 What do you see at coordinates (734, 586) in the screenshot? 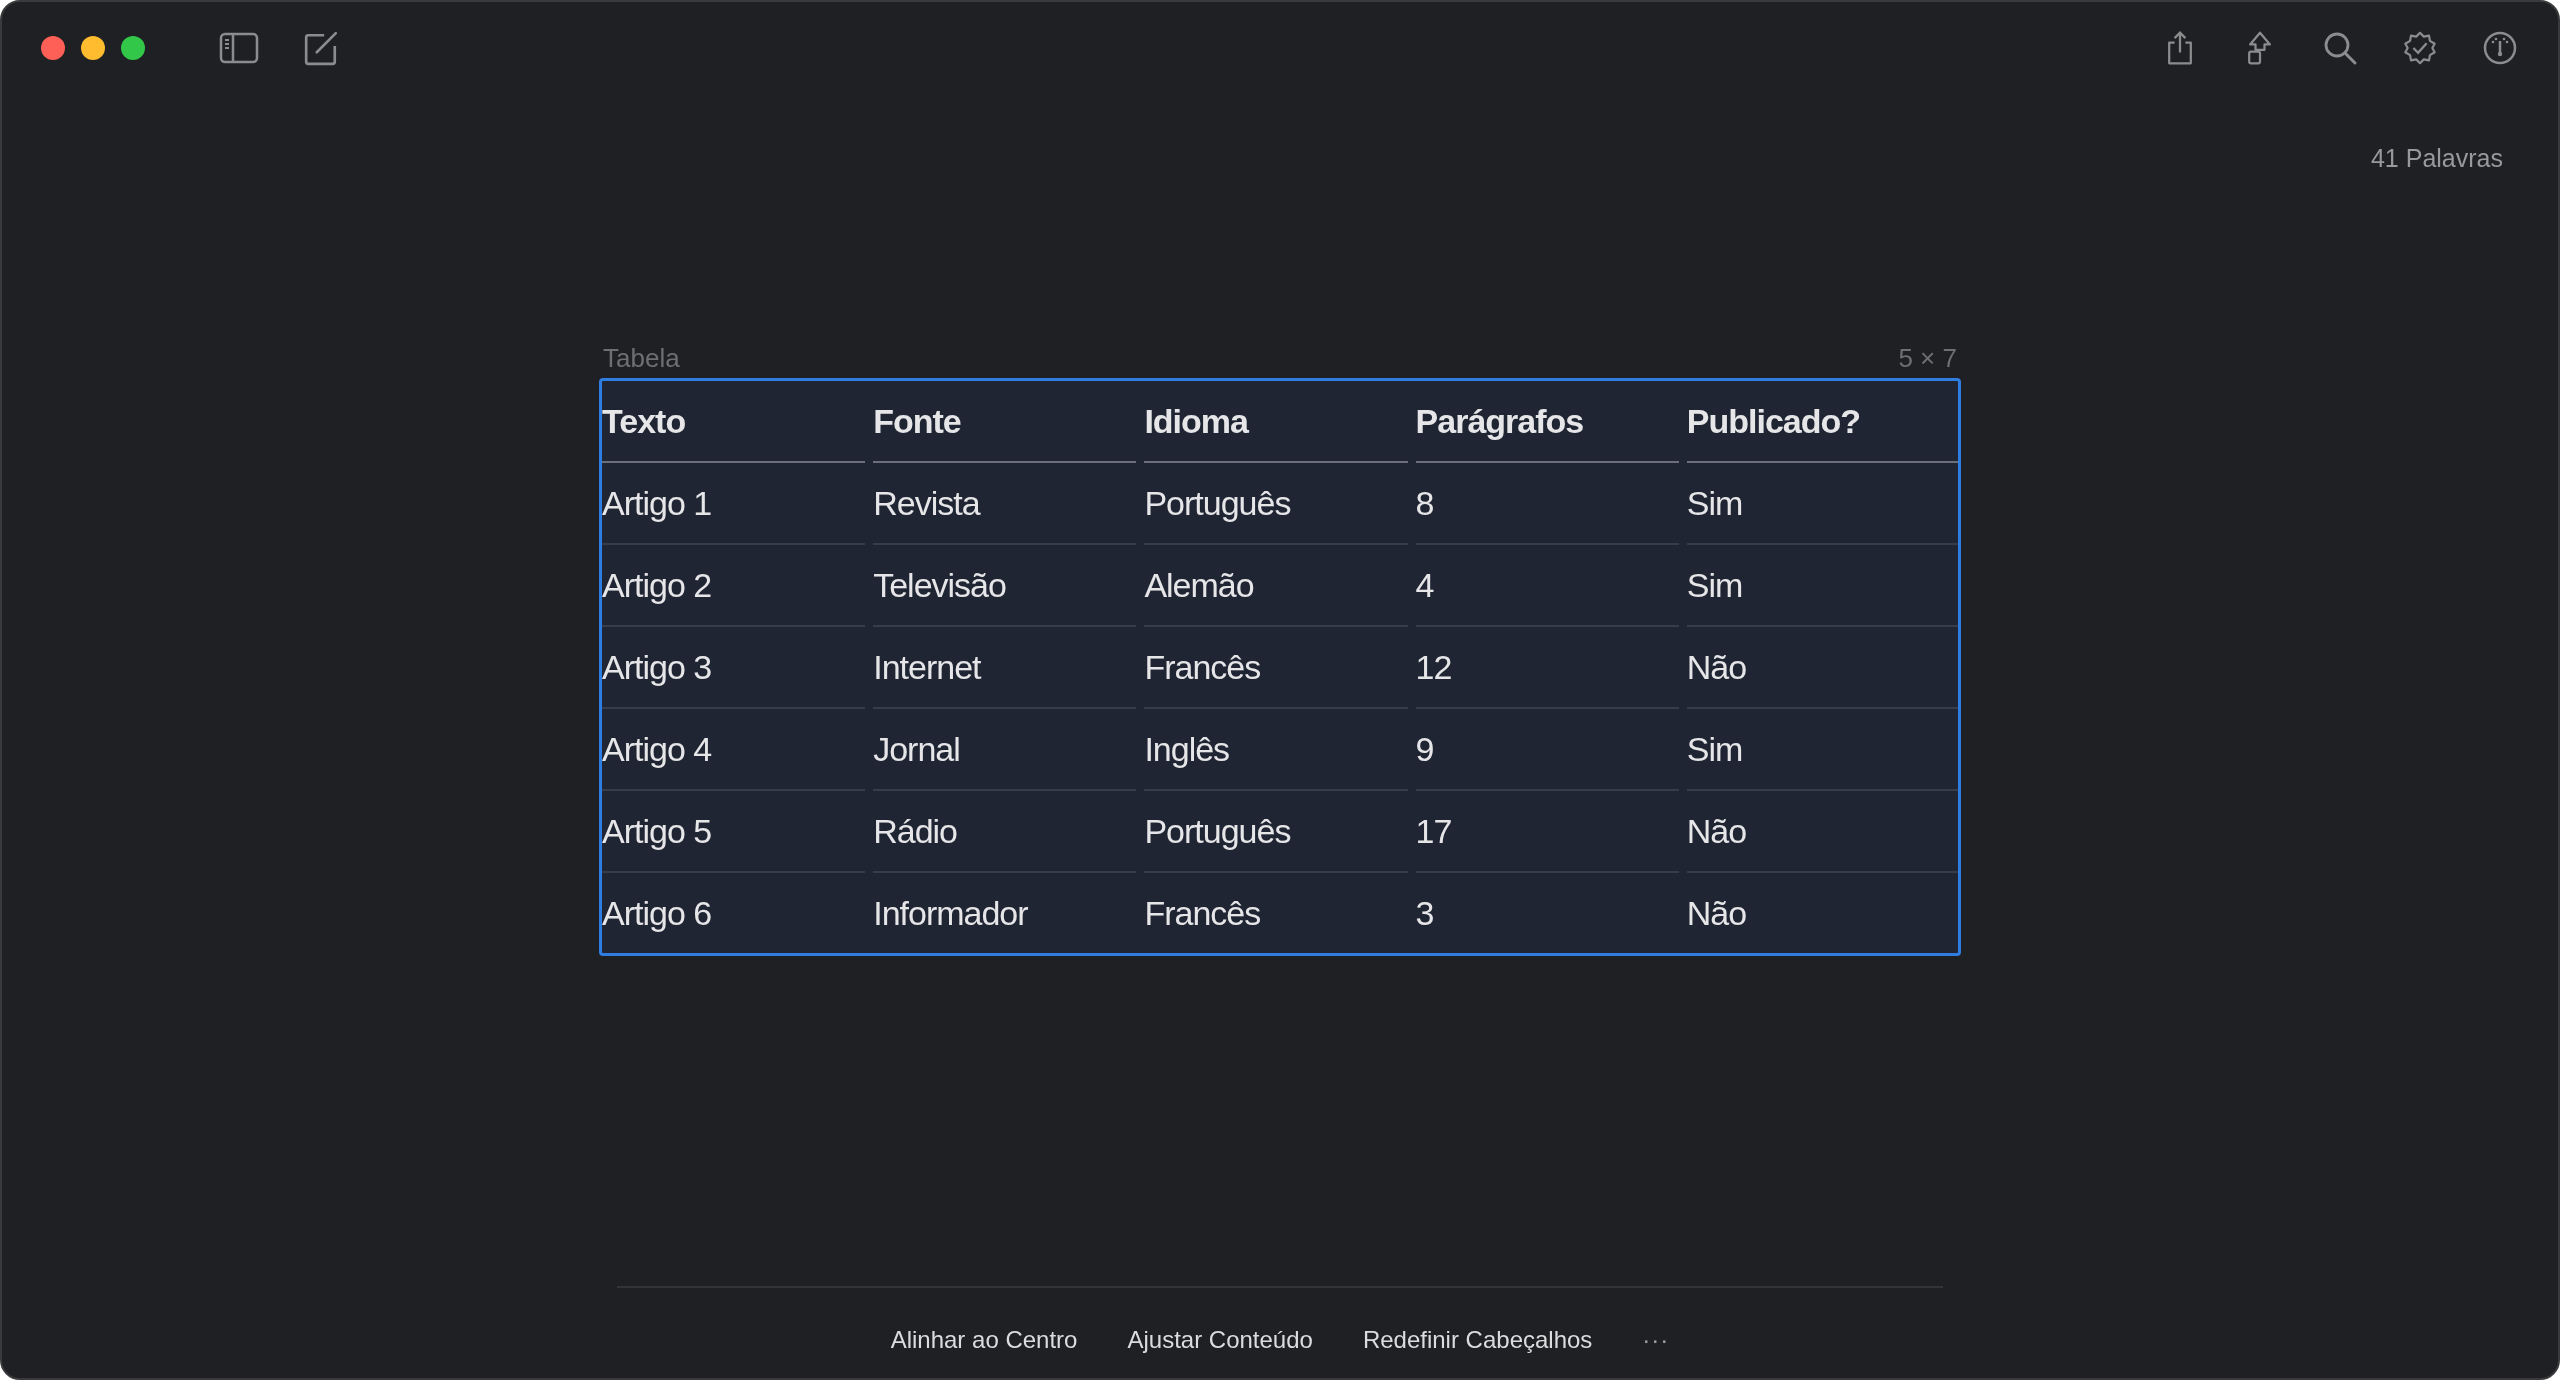
I see `table-cell: Artigo 2` at bounding box center [734, 586].